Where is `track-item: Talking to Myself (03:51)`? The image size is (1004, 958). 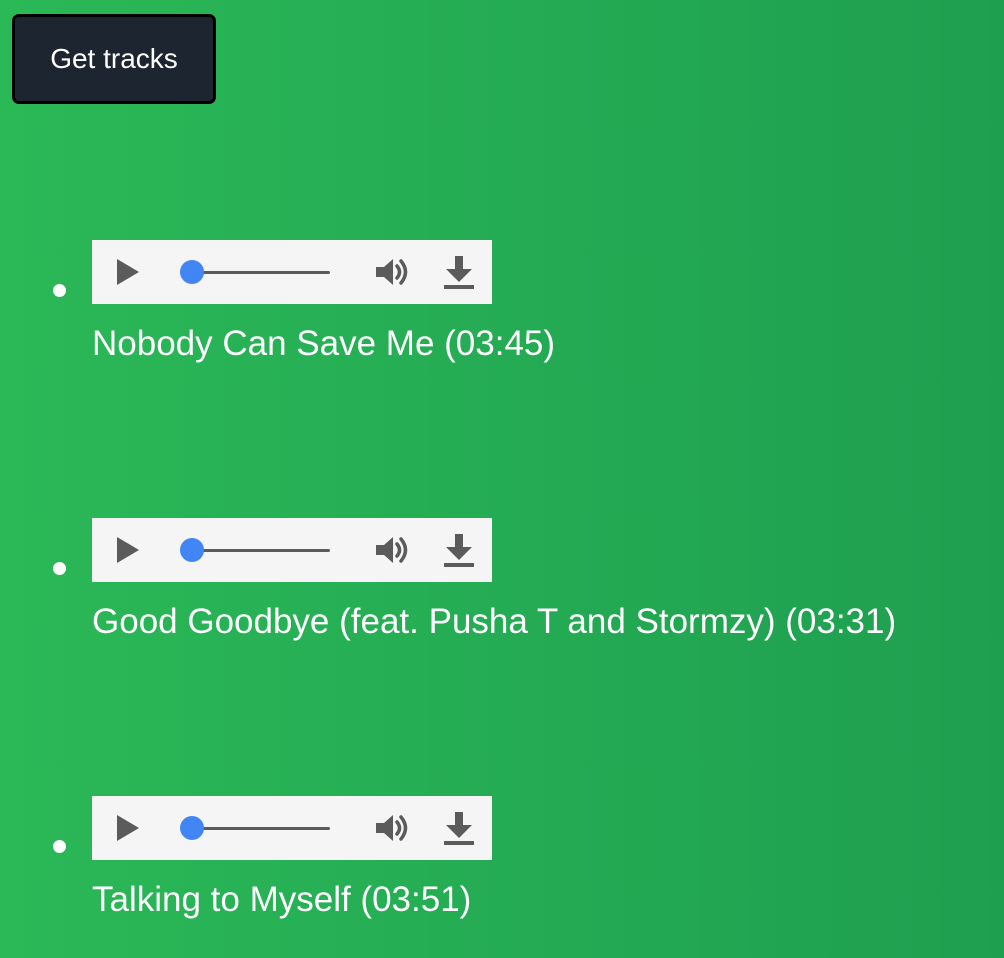
track-item: Talking to Myself (03:51) is located at coordinates (502, 866).